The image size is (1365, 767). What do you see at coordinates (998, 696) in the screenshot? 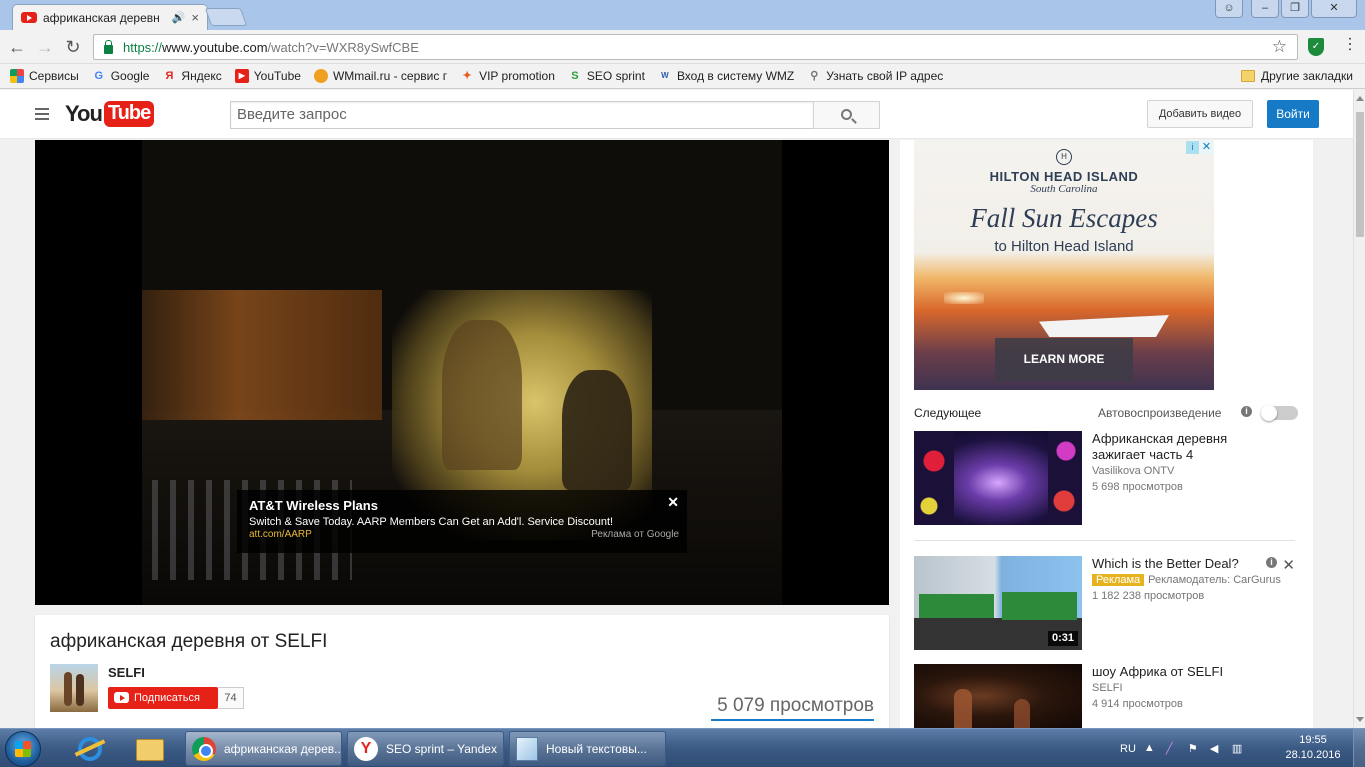
I see `video-thumbnail` at bounding box center [998, 696].